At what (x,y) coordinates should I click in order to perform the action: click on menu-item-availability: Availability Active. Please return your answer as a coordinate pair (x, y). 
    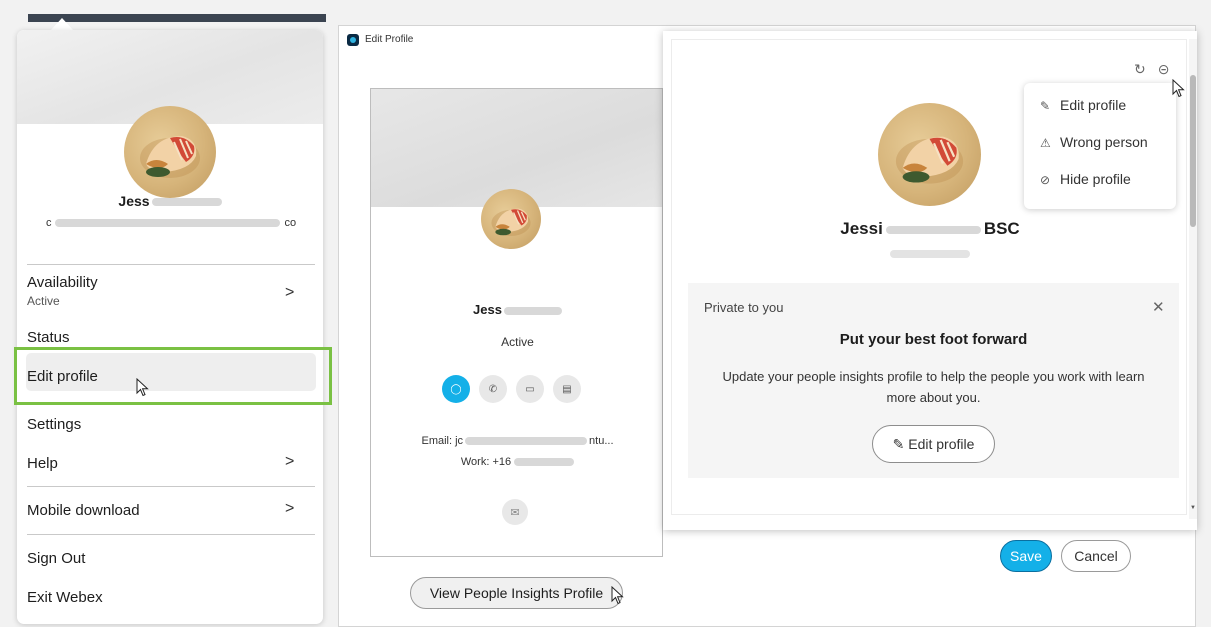
    Looking at the image, I should click on (171, 291).